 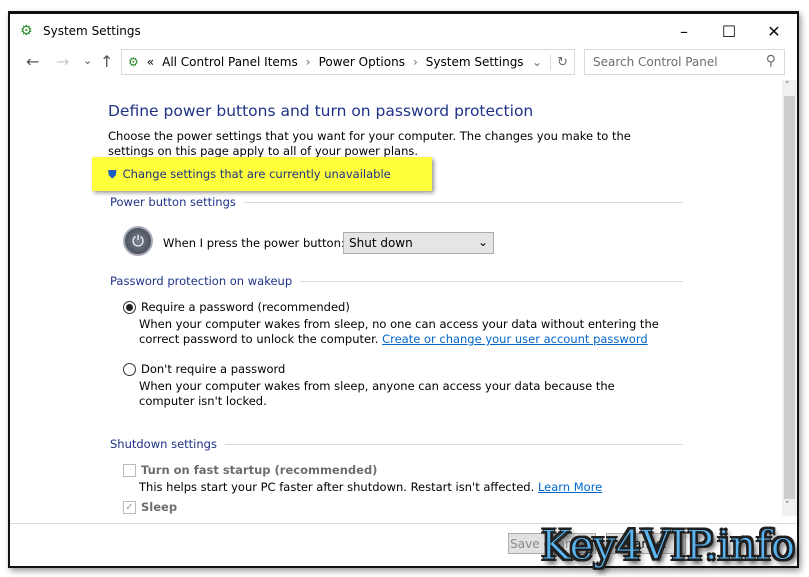 I want to click on learn-more-link: Learn More, so click(x=570, y=487).